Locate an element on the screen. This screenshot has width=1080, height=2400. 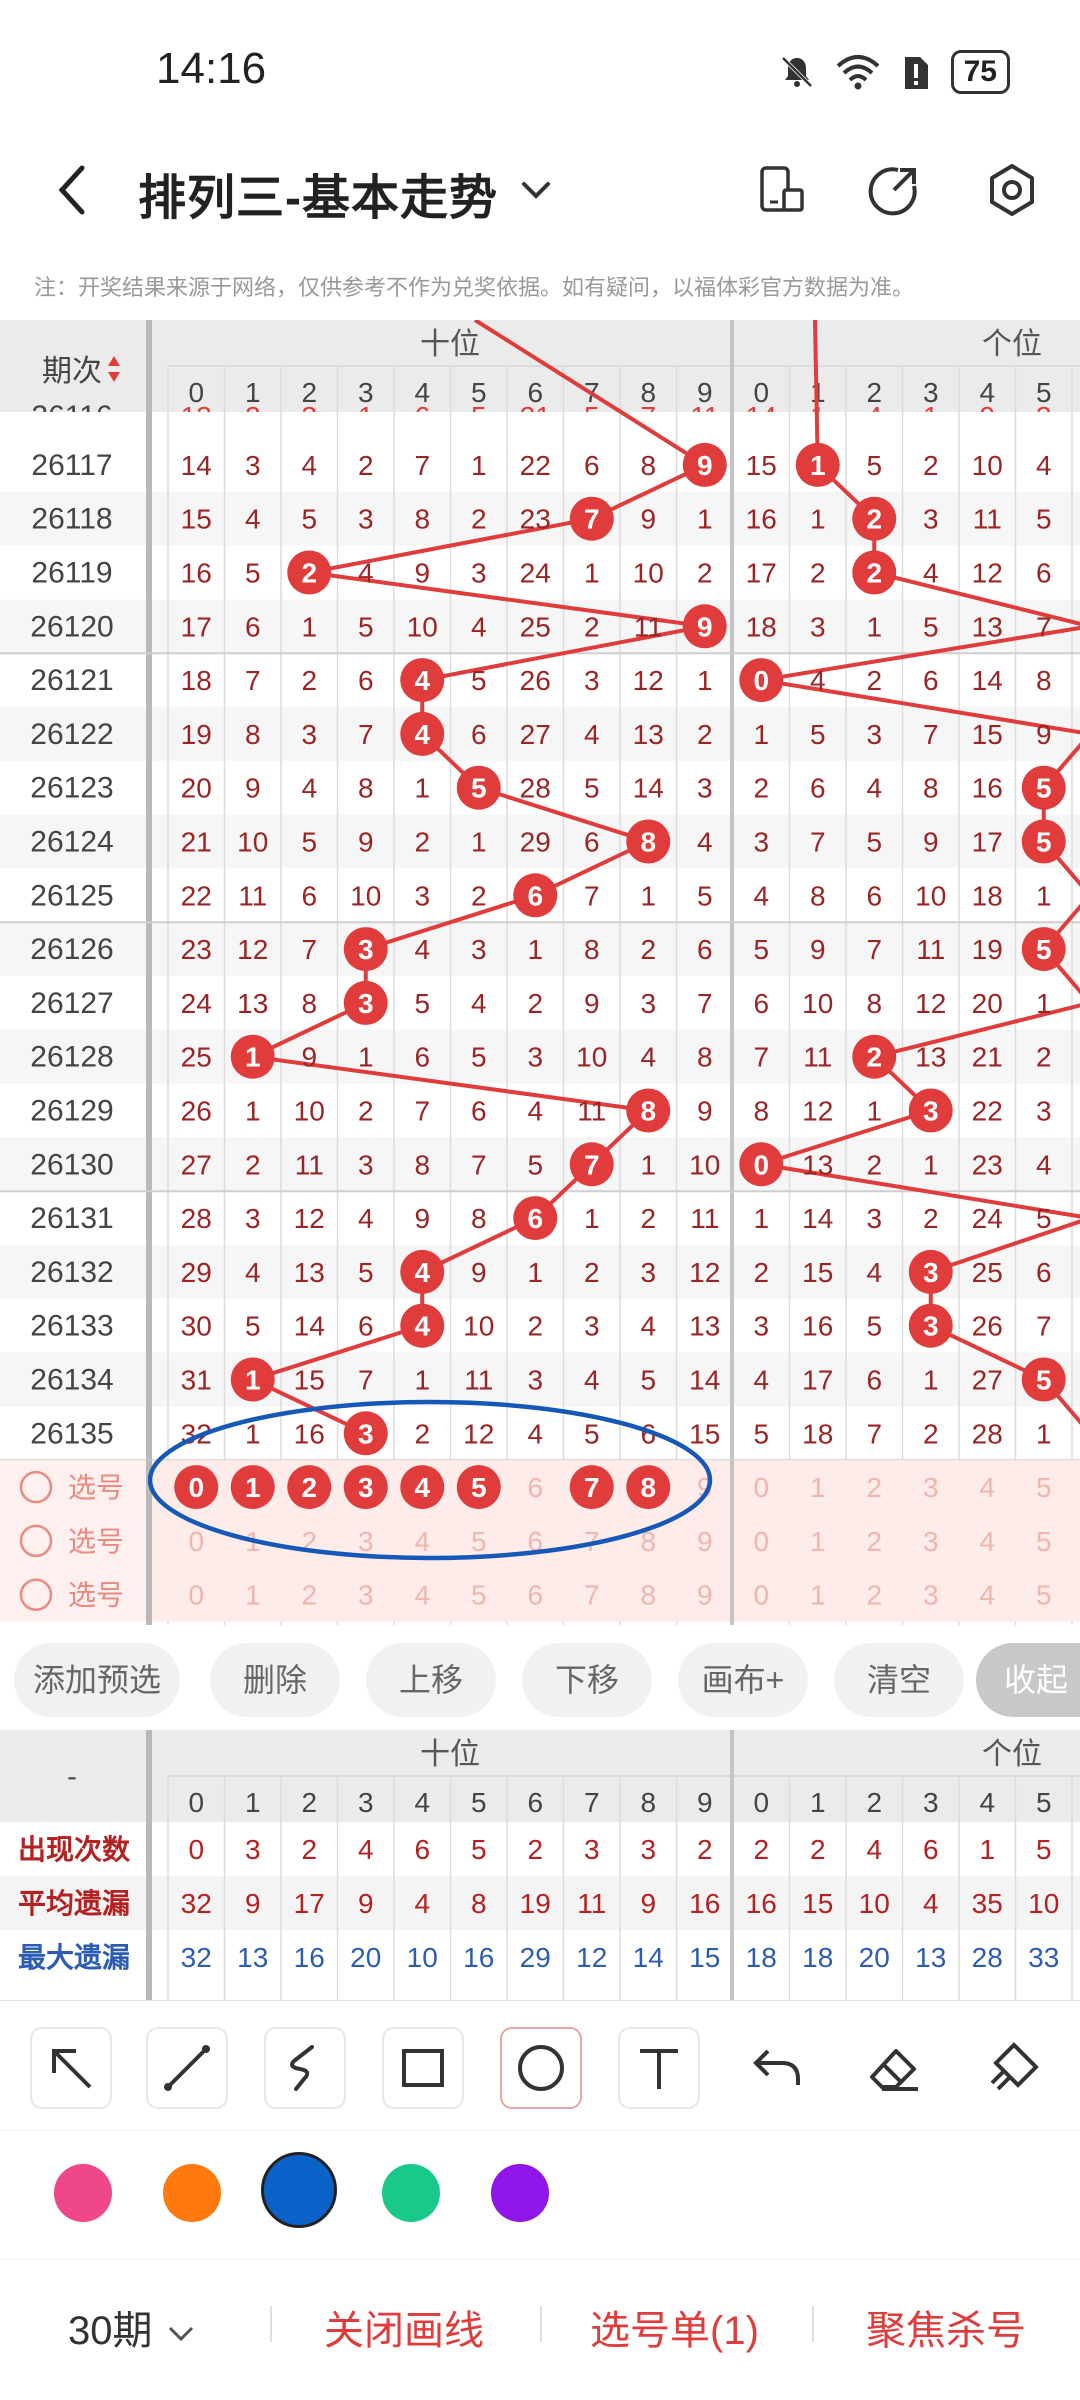
color-swatch-orange is located at coordinates (192, 2193).